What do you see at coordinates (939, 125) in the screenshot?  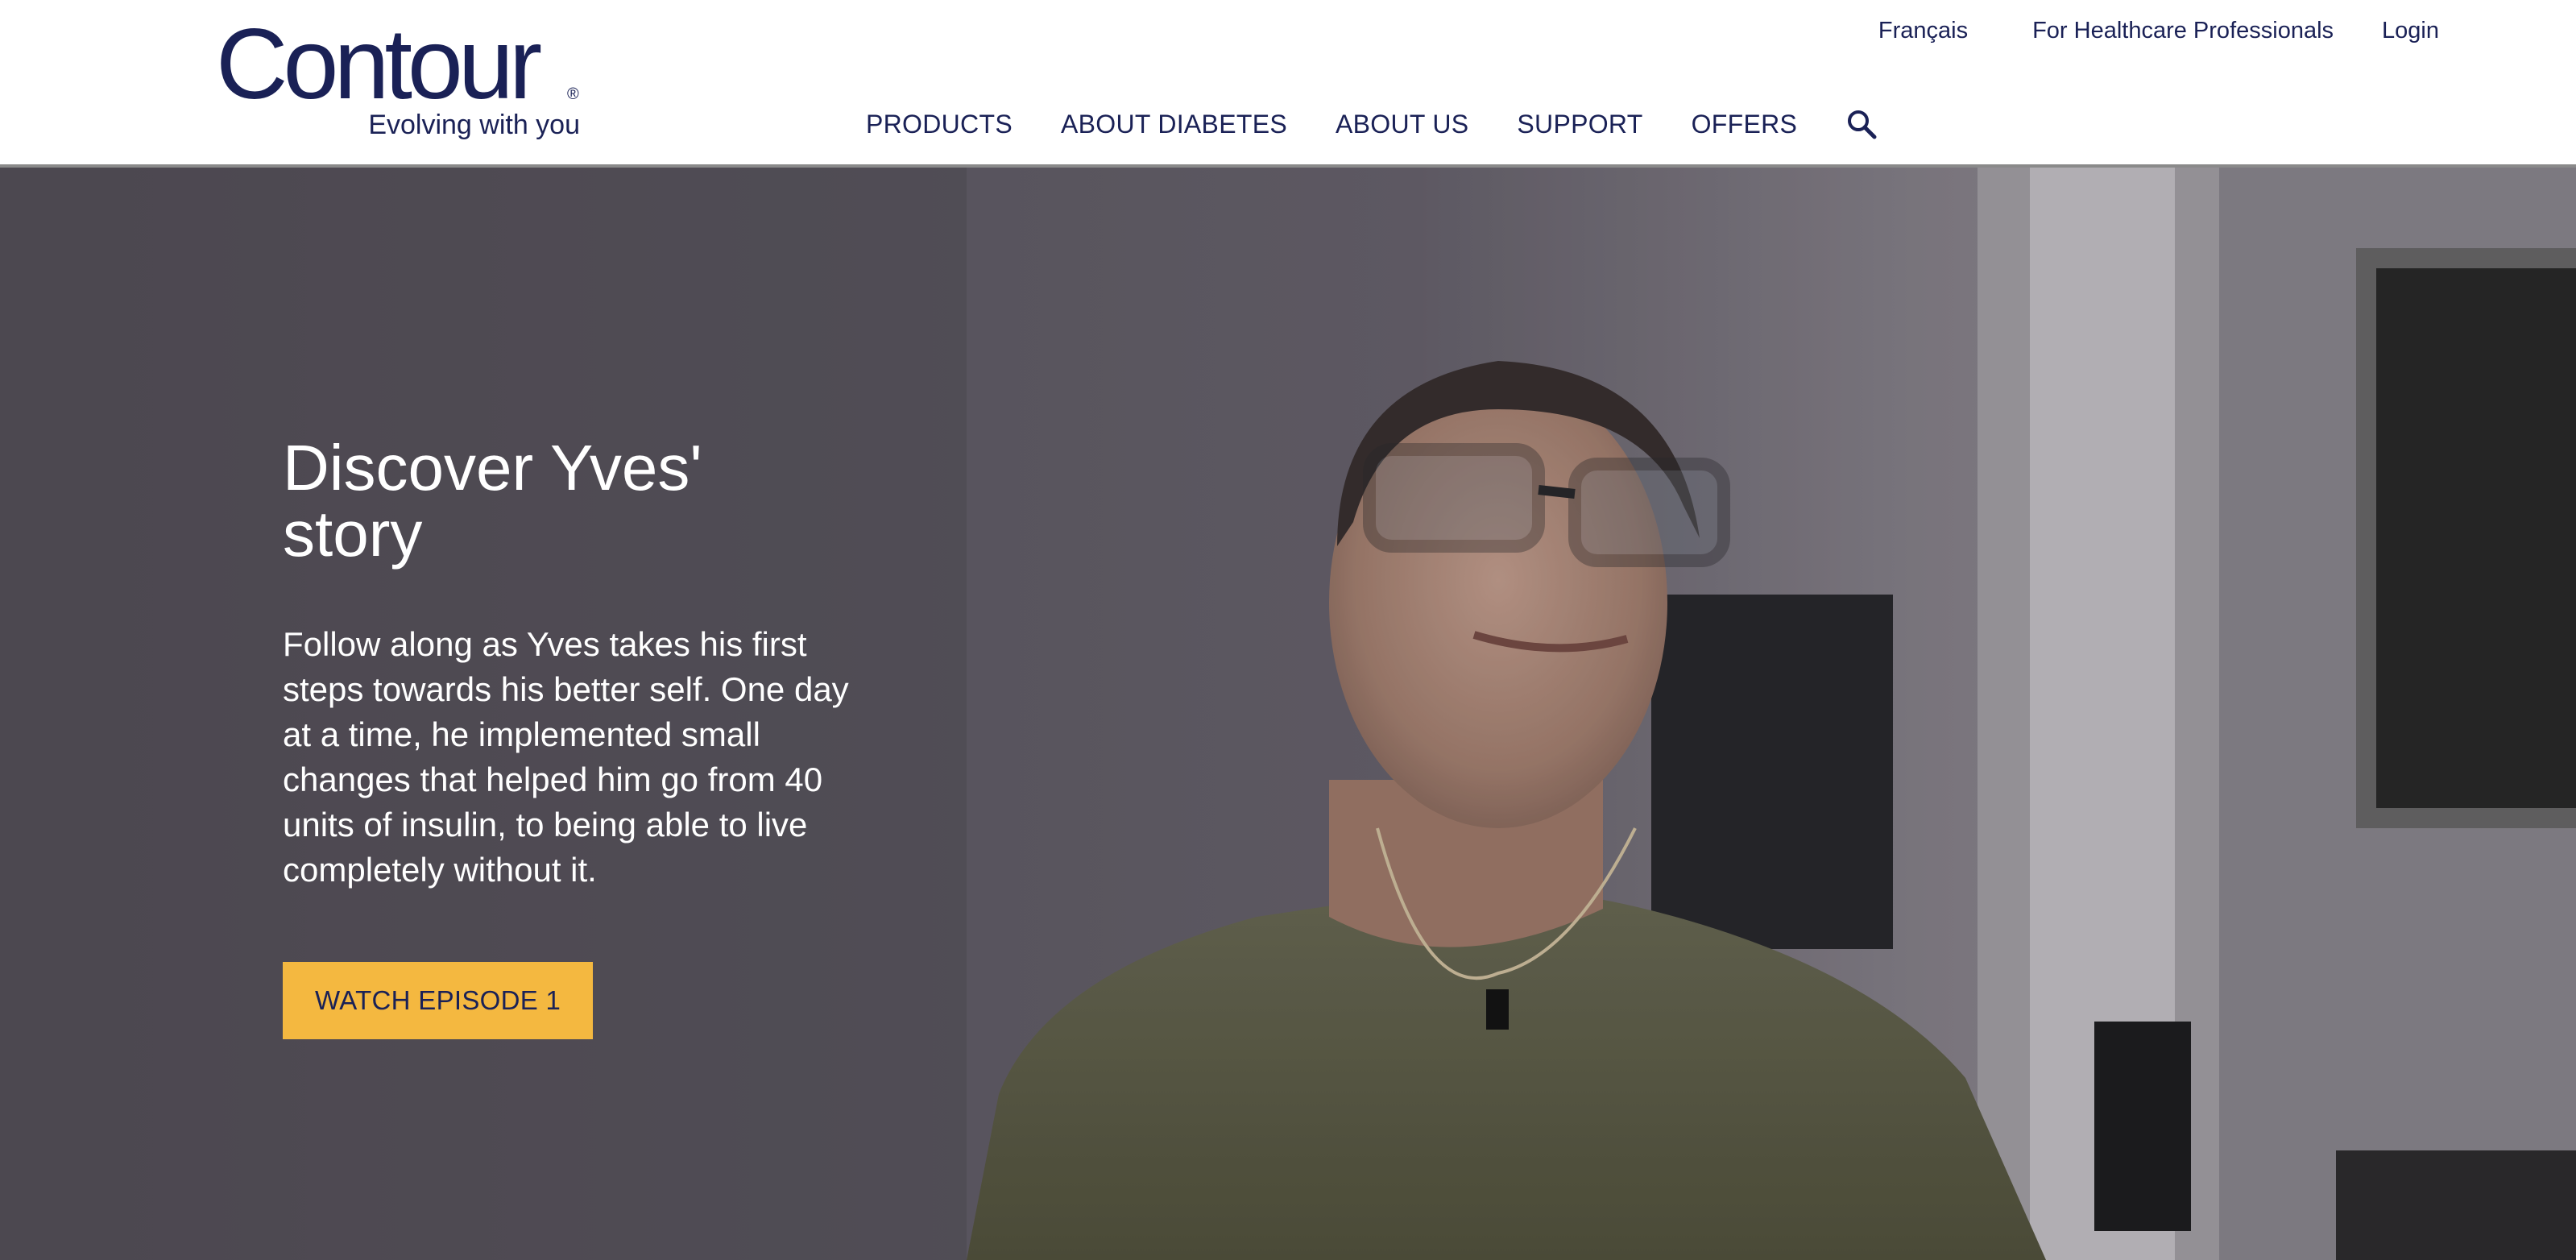 I see `nav-item-products: PRODUCTS` at bounding box center [939, 125].